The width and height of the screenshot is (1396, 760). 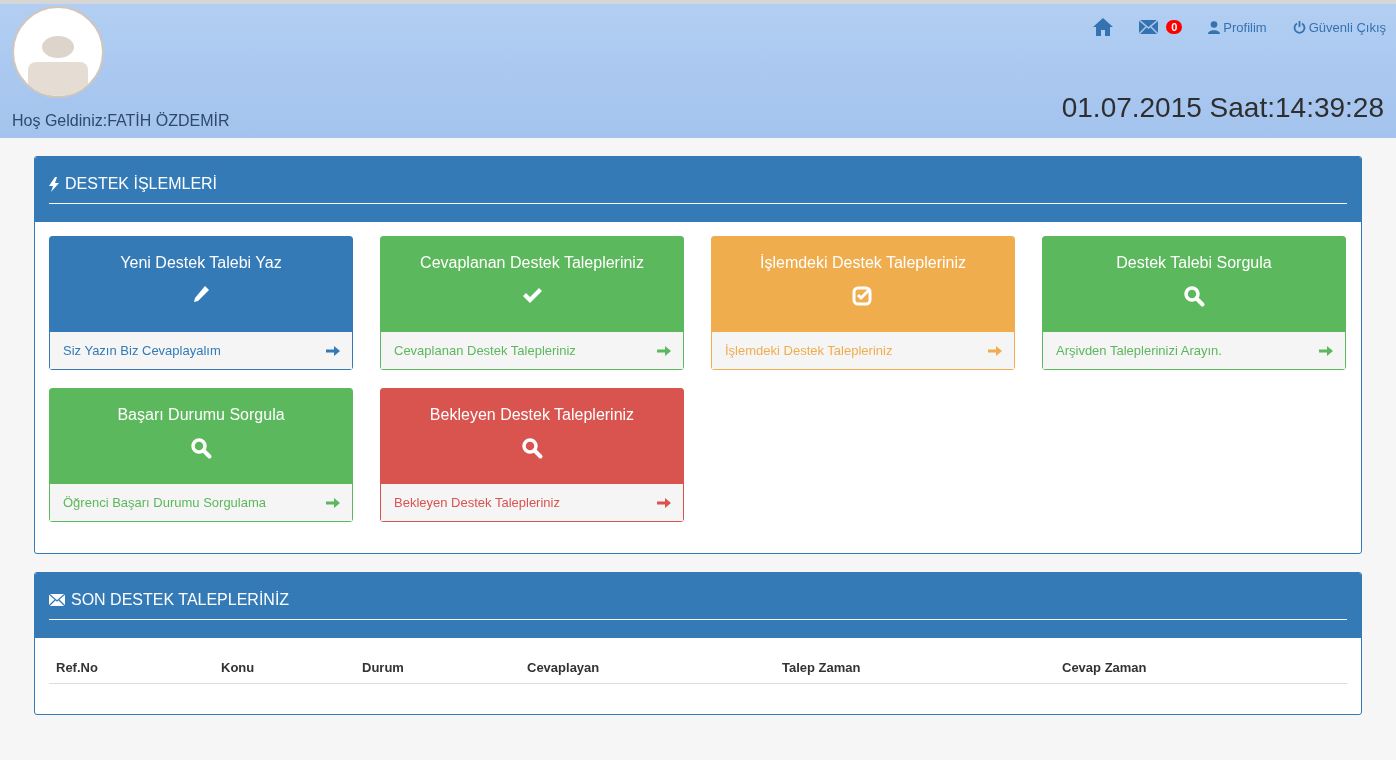 I want to click on column-header: Cevap Zaman, so click(x=1105, y=667).